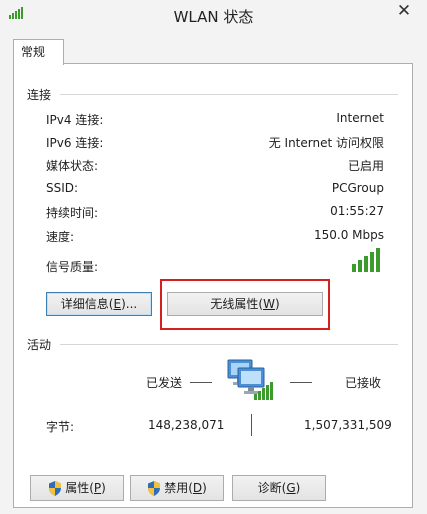  Describe the element at coordinates (204, 488) in the screenshot. I see `disable-button-suffix: )` at that location.